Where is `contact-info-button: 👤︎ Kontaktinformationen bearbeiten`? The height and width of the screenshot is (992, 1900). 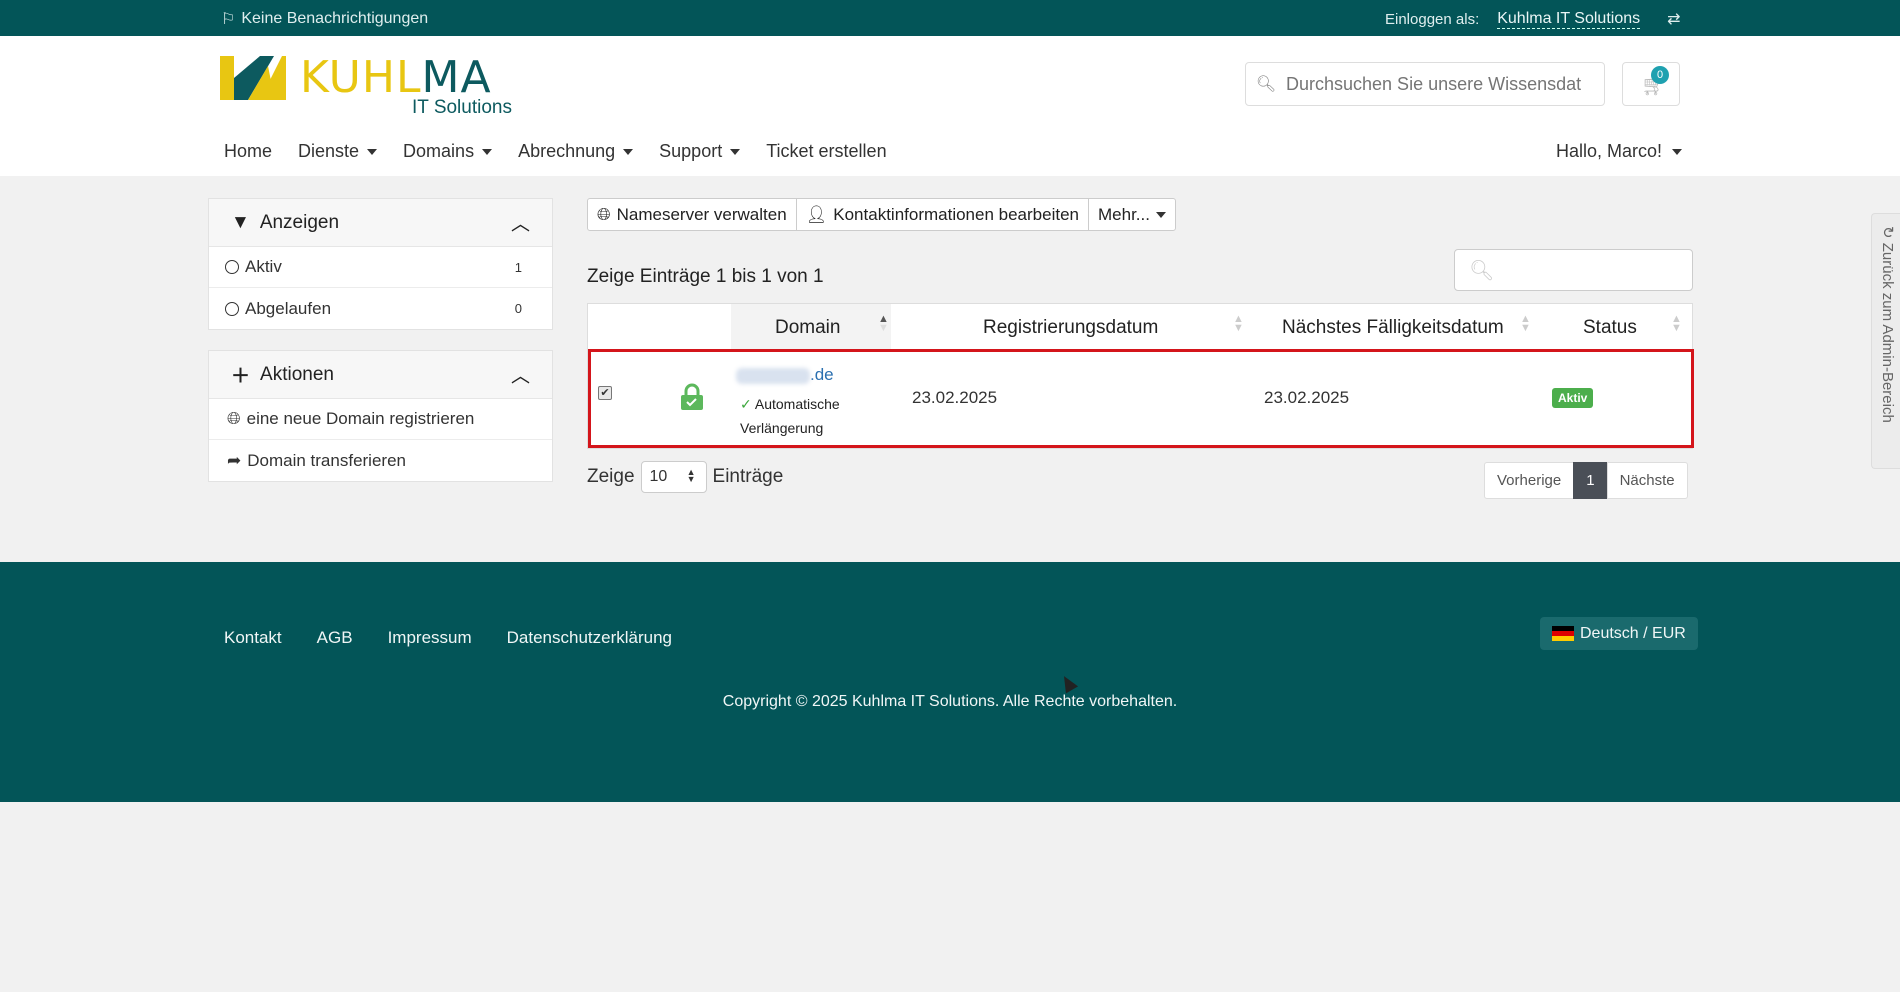
contact-info-button: 👤︎ Kontaktinformationen bearbeiten is located at coordinates (942, 214).